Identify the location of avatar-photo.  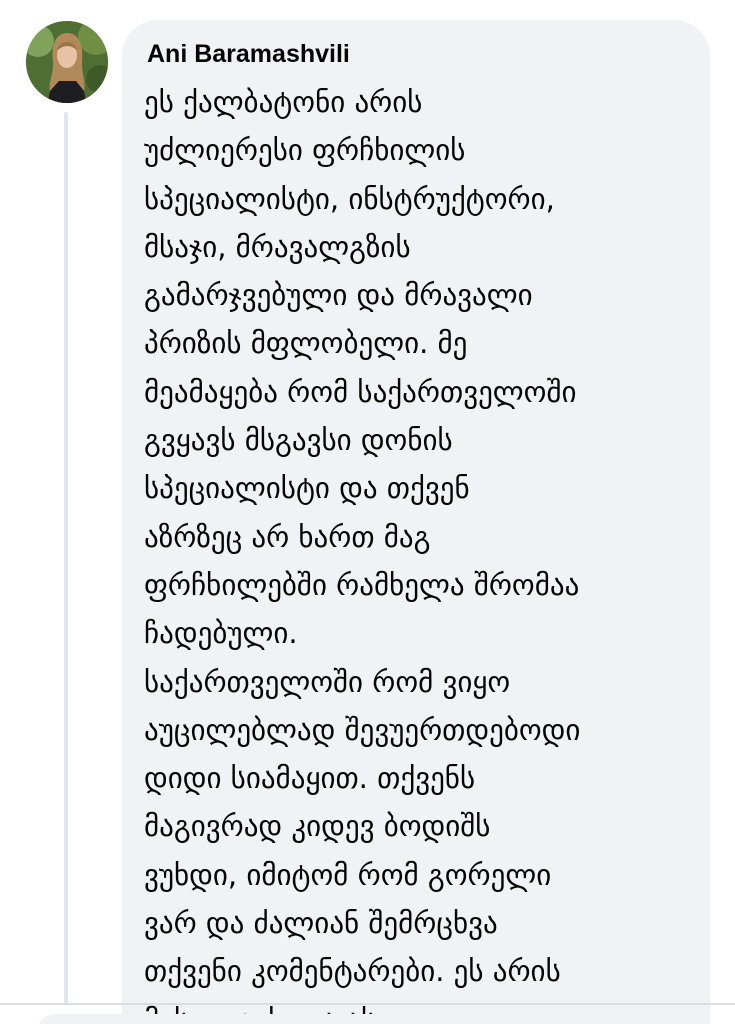
(67, 62).